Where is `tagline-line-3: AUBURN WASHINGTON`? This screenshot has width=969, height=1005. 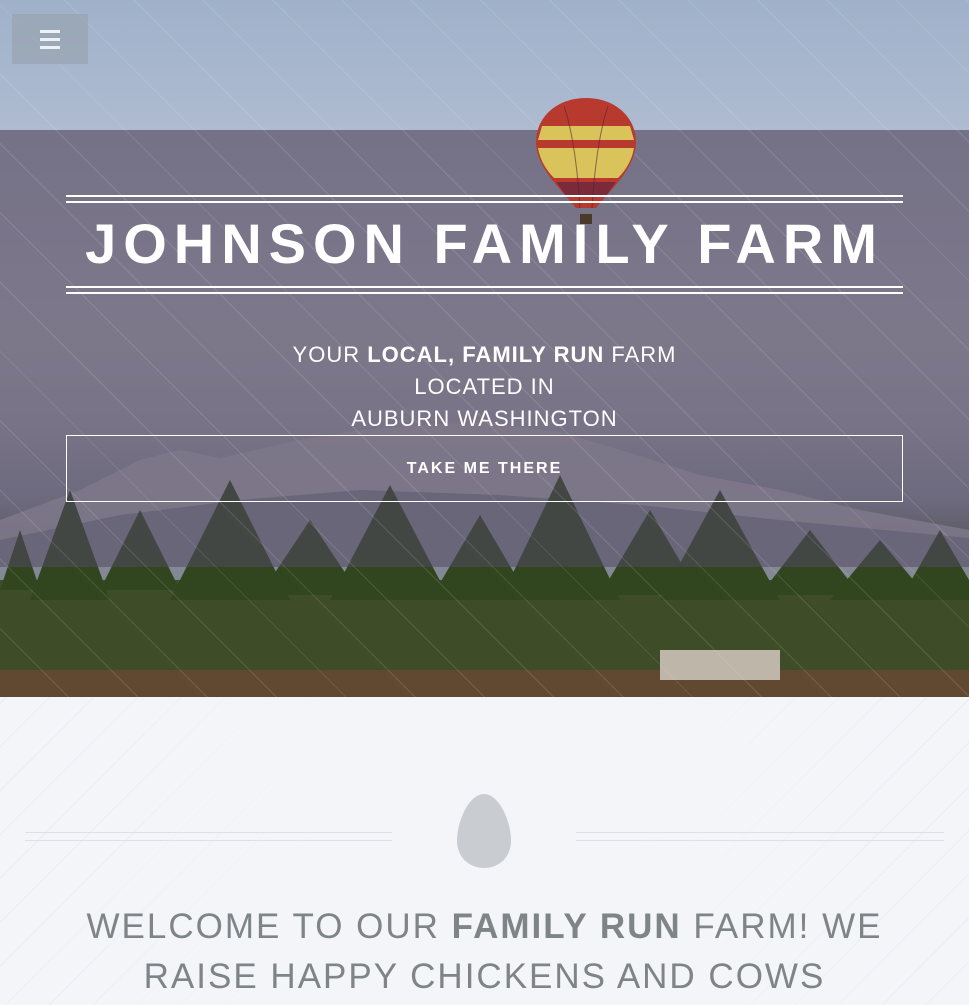 tagline-line-3: AUBURN WASHINGTON is located at coordinates (484, 418).